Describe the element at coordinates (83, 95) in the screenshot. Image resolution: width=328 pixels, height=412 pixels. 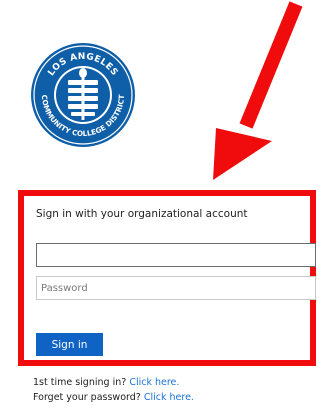
I see `laccd-logo: LOS ANGELES COMMUNITY COLLEGE DISTRICT` at that location.